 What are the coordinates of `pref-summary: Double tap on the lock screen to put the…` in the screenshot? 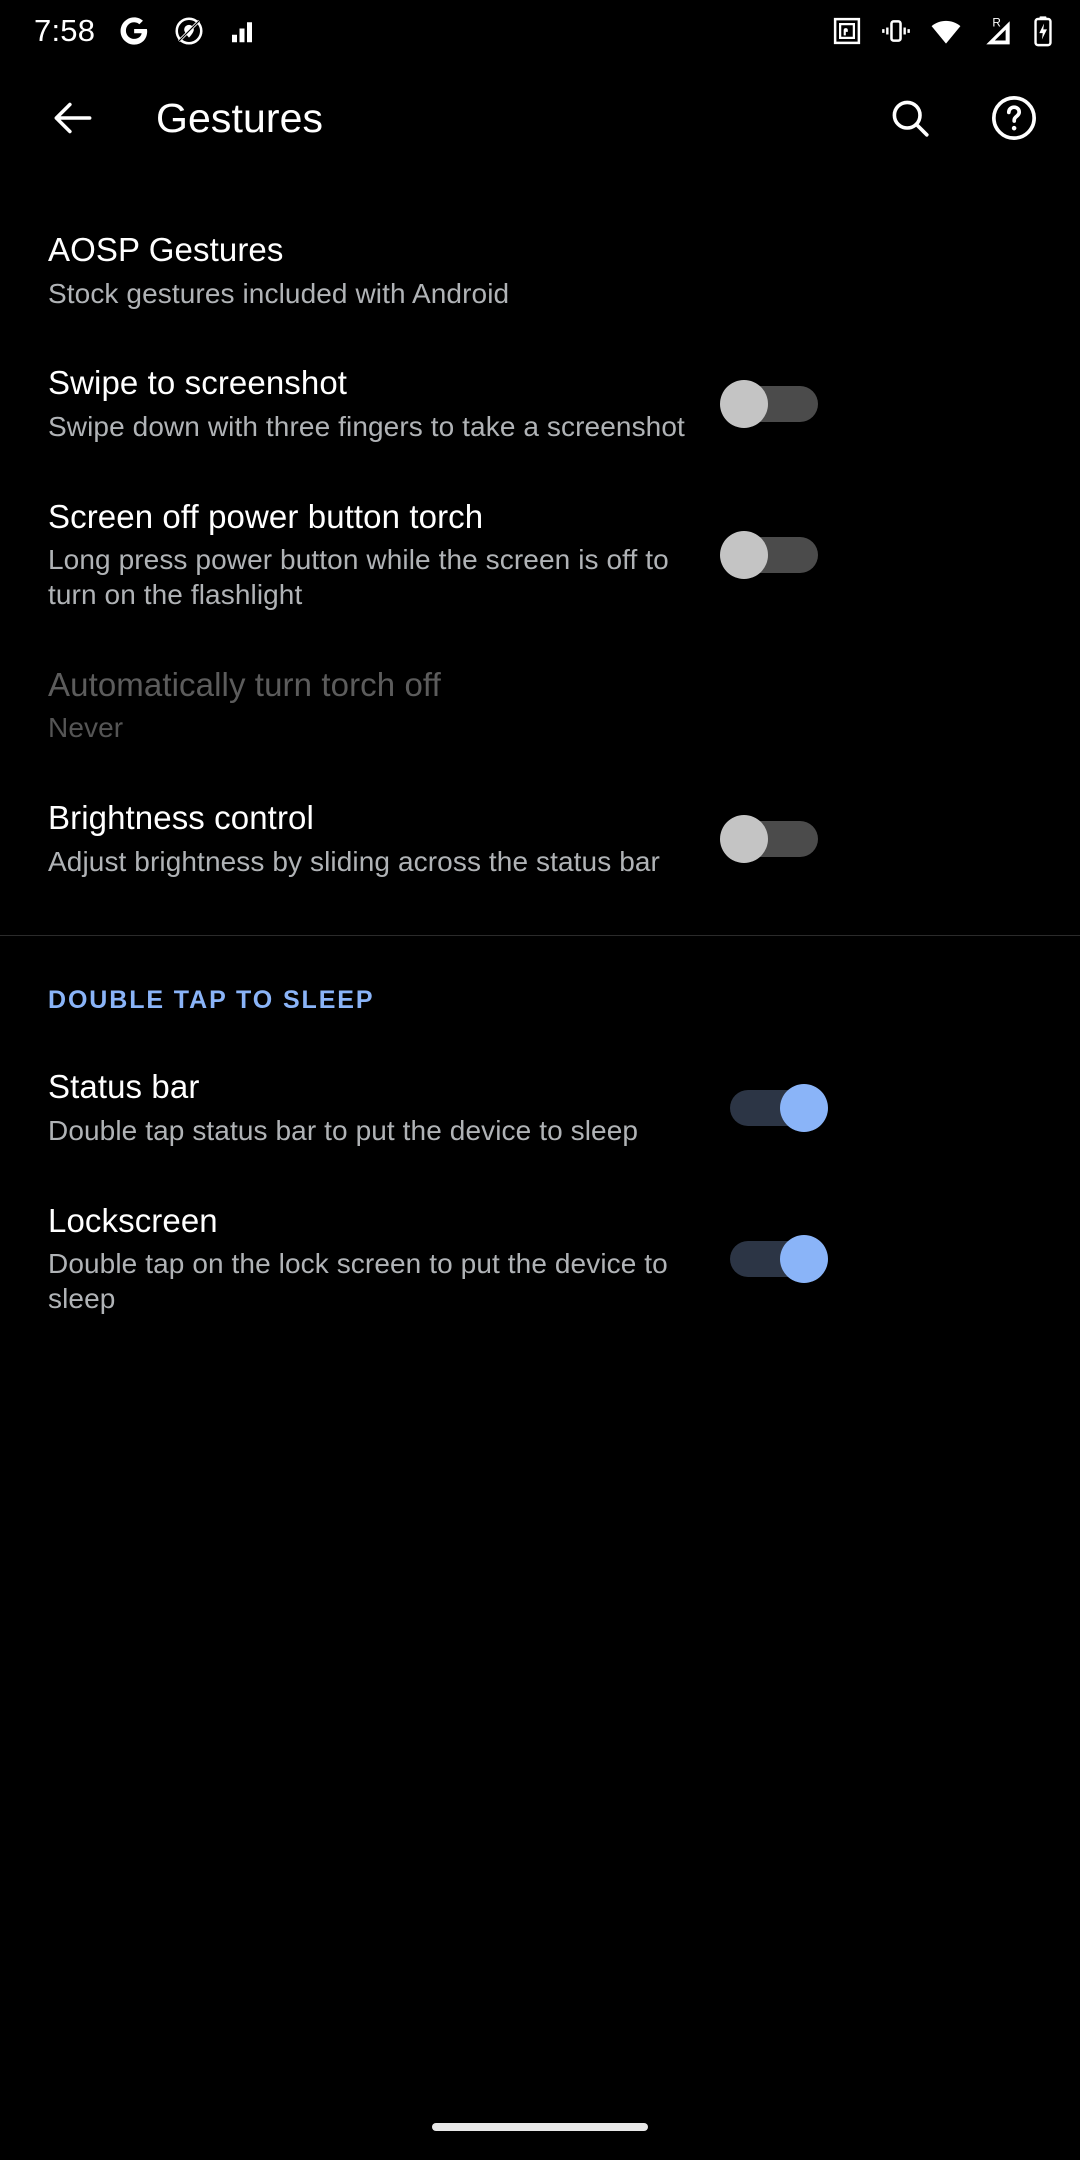 It's located at (358, 1281).